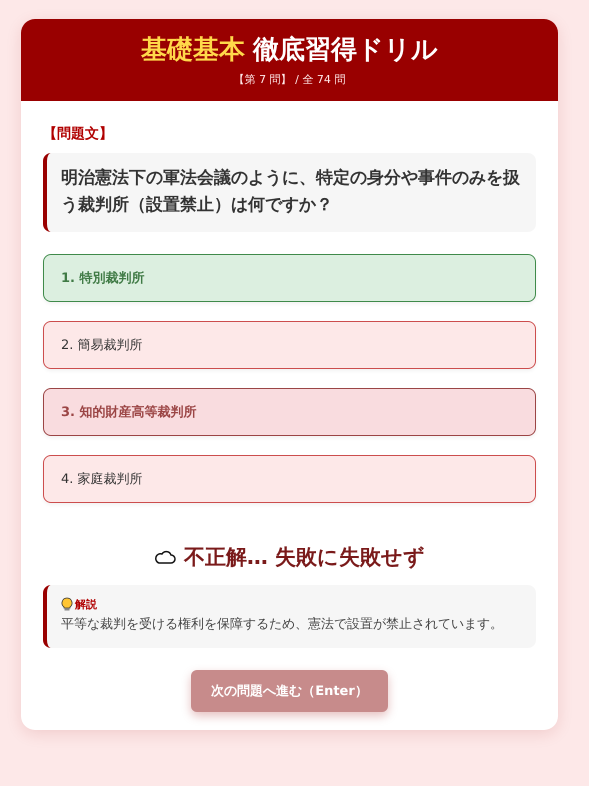  What do you see at coordinates (165, 557) in the screenshot?
I see `cloud-icon` at bounding box center [165, 557].